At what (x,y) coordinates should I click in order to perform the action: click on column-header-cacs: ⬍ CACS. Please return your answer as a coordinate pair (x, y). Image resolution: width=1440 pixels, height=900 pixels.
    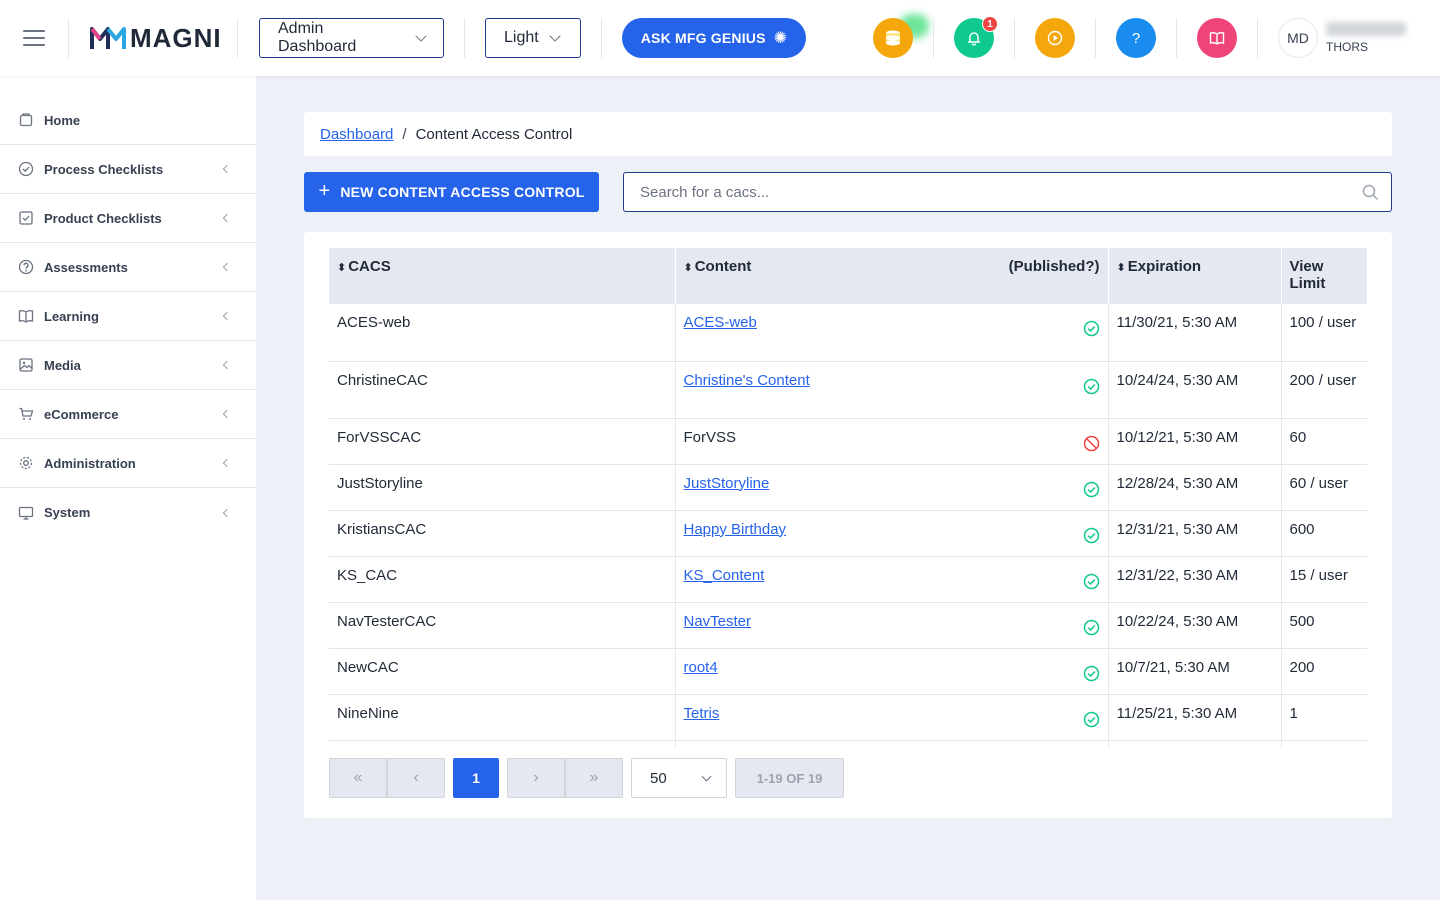
    Looking at the image, I should click on (502, 276).